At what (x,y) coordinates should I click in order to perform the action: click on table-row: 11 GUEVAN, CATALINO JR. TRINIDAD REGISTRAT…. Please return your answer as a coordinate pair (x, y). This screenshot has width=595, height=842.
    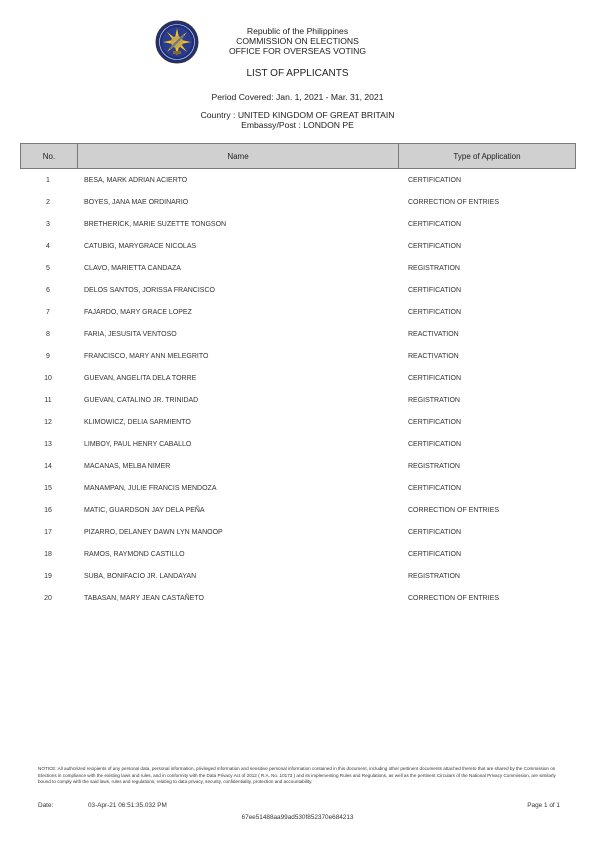
    Looking at the image, I should click on (298, 400).